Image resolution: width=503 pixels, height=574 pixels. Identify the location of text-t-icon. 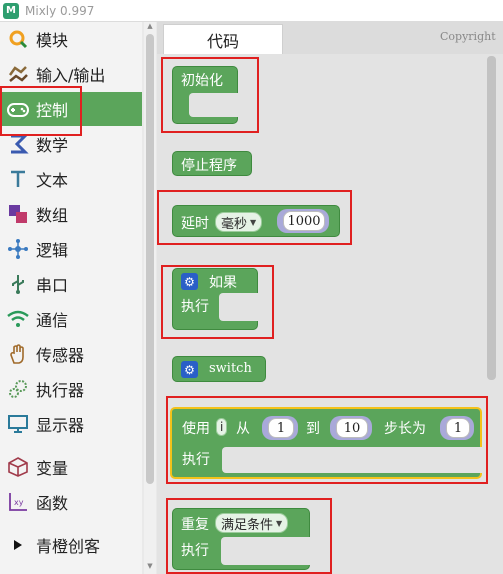
(18, 179).